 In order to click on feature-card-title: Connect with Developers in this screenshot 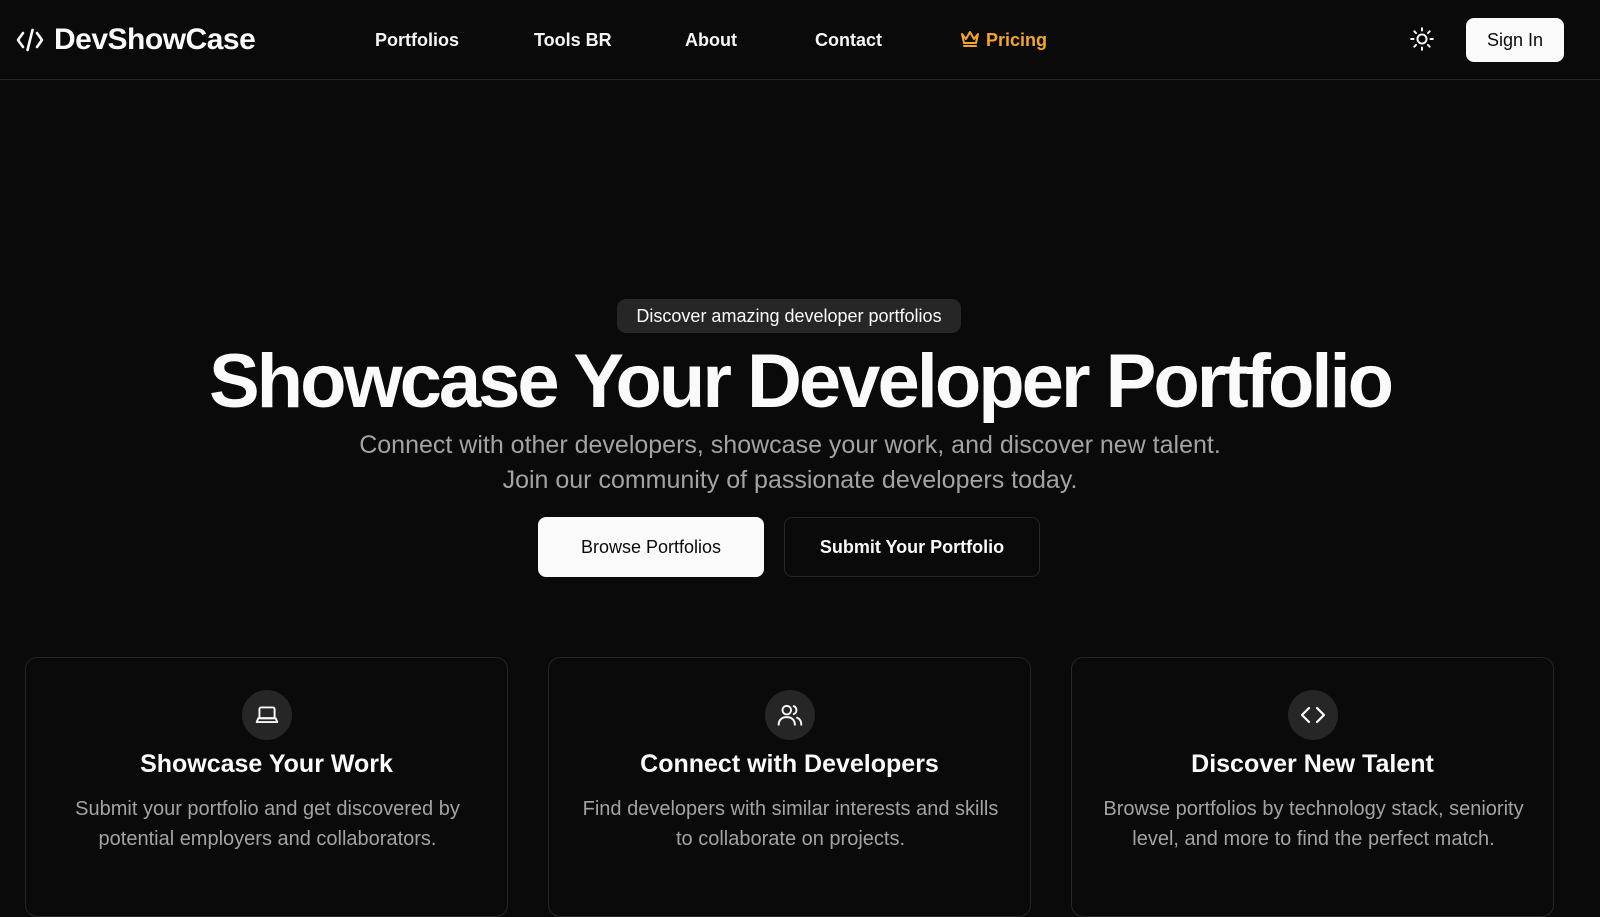, I will do `click(789, 764)`.